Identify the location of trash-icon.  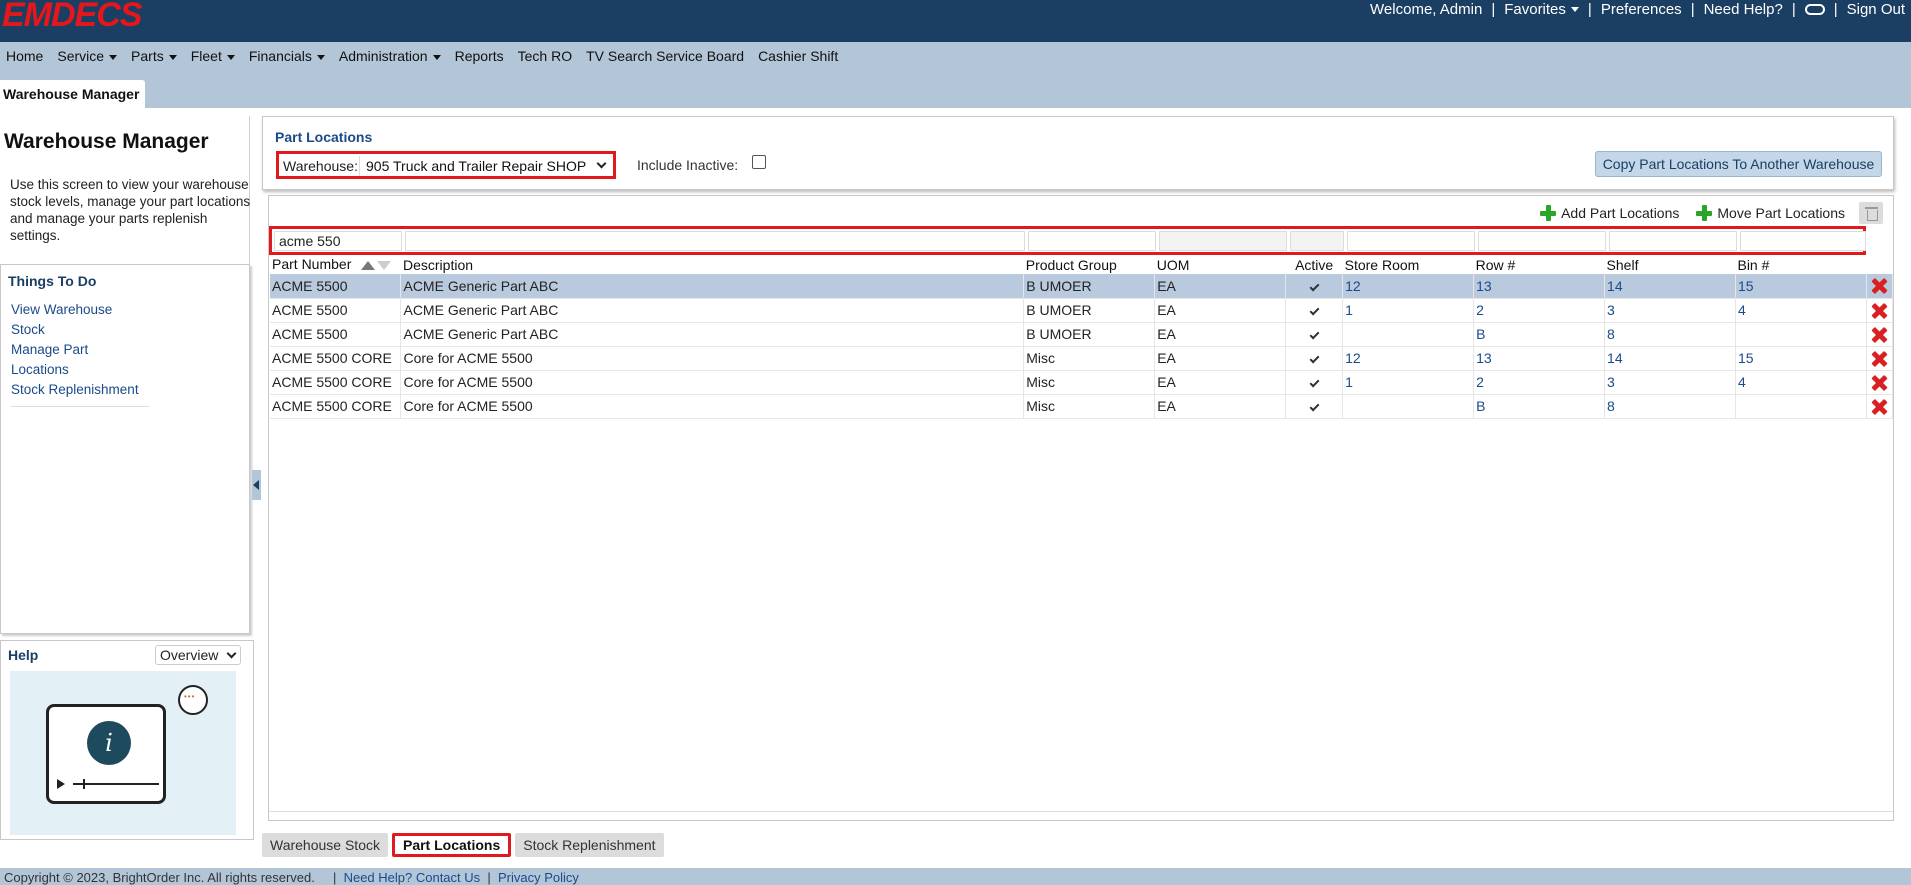
(1871, 213).